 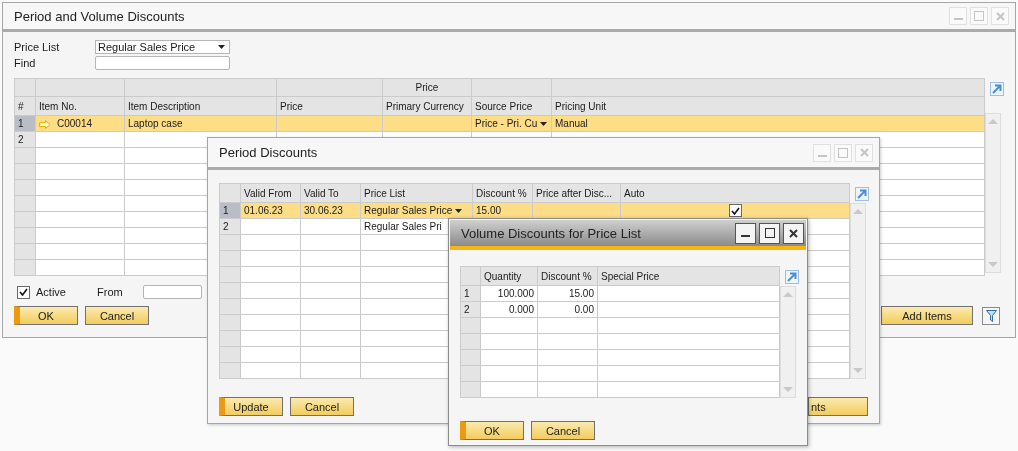 What do you see at coordinates (427, 87) in the screenshot?
I see `column-group-header: Price` at bounding box center [427, 87].